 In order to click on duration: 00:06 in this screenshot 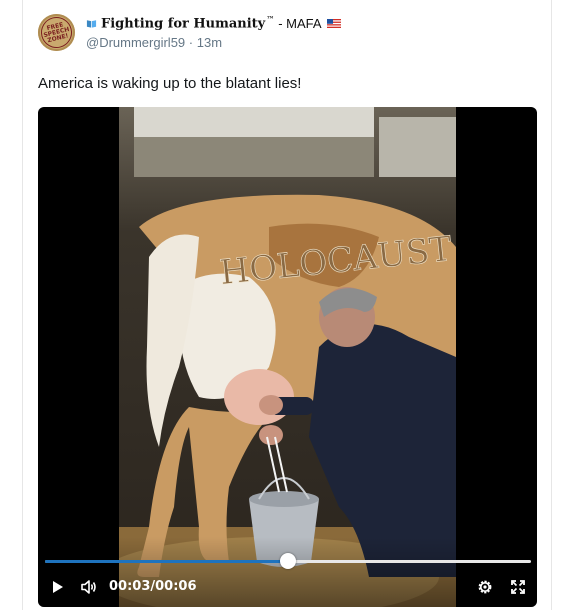, I will do `click(176, 586)`.